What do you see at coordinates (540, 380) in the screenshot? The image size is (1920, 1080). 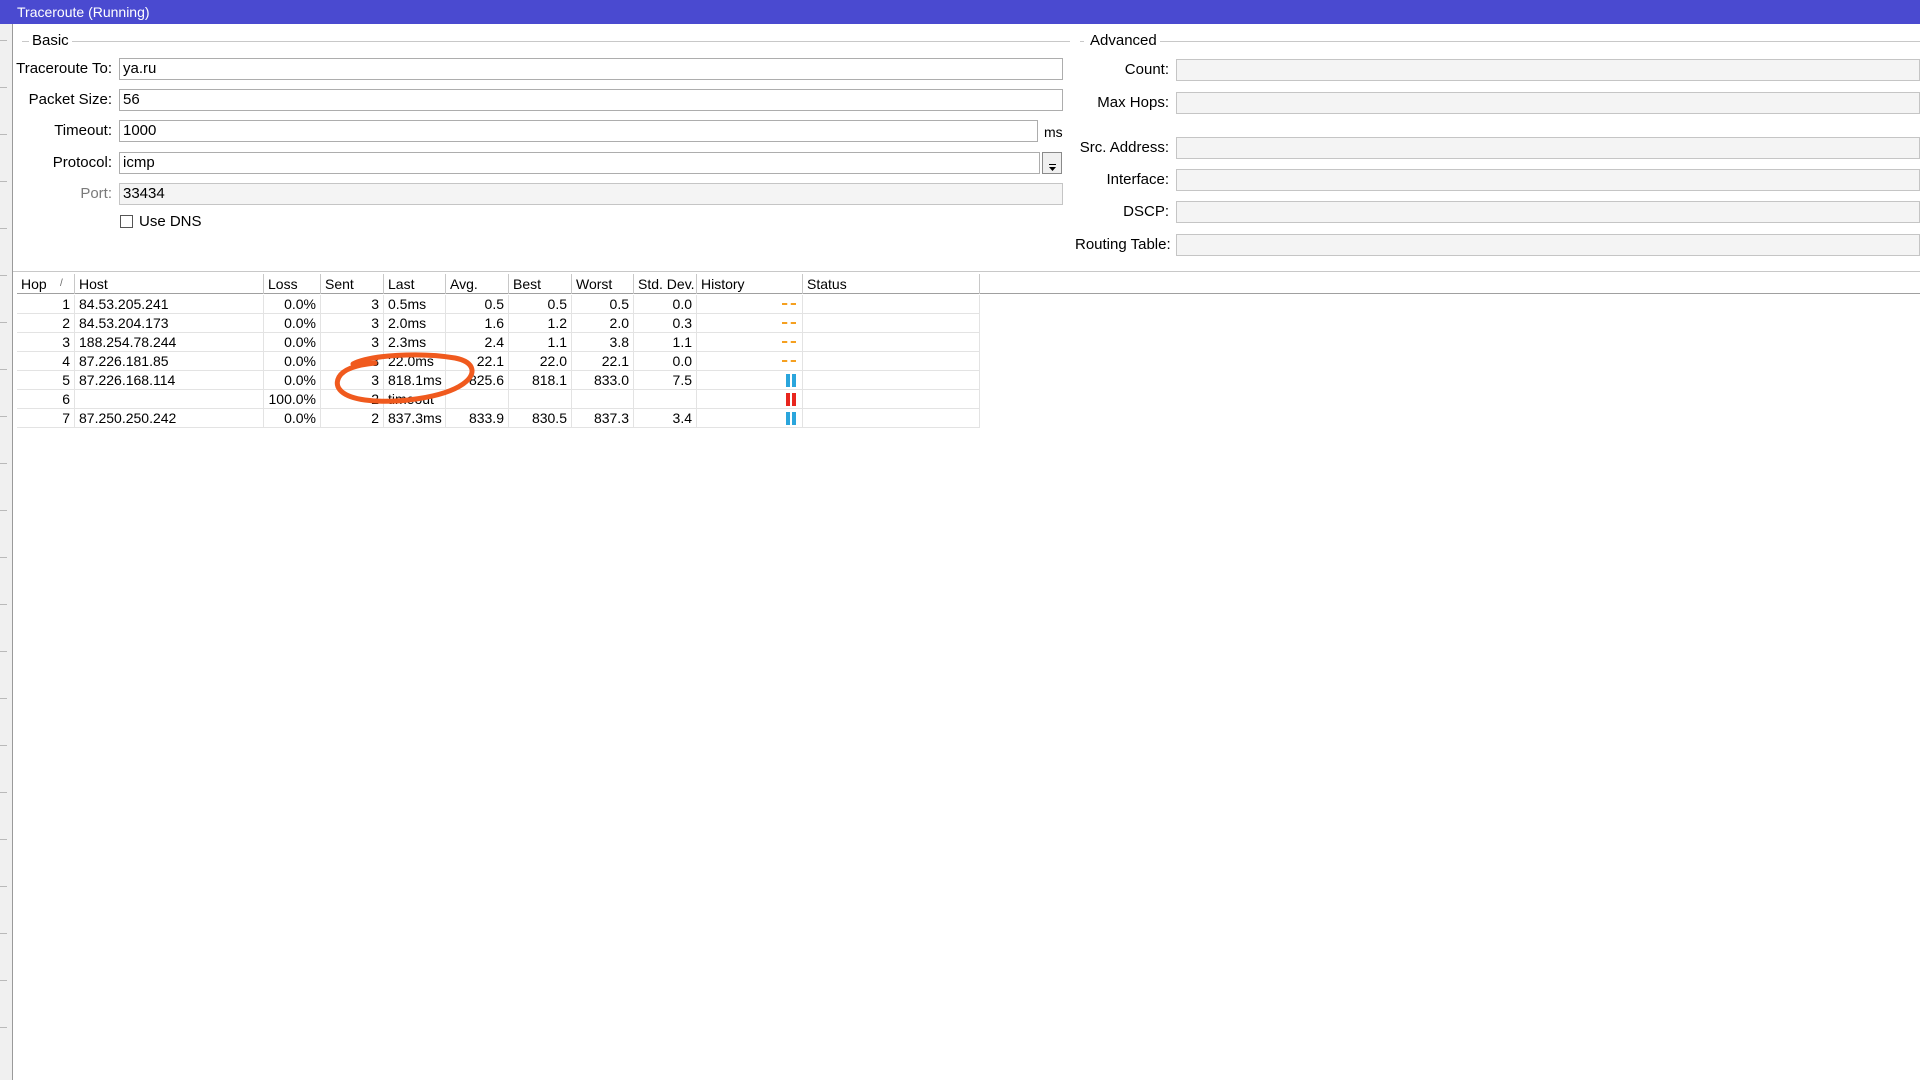 I see `cell-best: 818.1` at bounding box center [540, 380].